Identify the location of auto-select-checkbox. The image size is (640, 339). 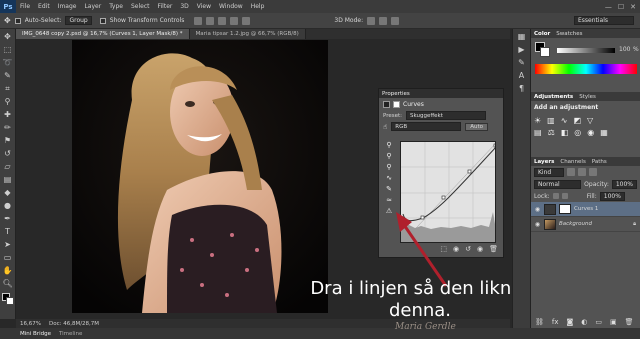
(17, 20).